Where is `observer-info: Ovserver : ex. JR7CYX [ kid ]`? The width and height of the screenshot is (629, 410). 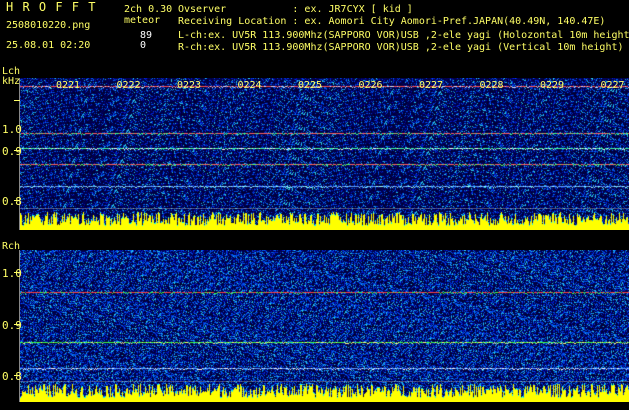
observer-info: Ovserver : ex. JR7CYX [ kid ] is located at coordinates (295, 9).